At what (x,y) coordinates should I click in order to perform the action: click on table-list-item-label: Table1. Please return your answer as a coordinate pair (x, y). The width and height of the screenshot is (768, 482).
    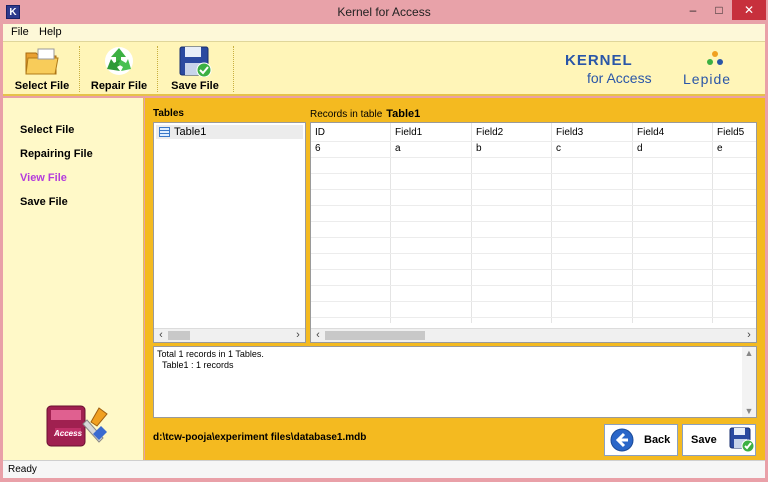
    Looking at the image, I should click on (190, 132).